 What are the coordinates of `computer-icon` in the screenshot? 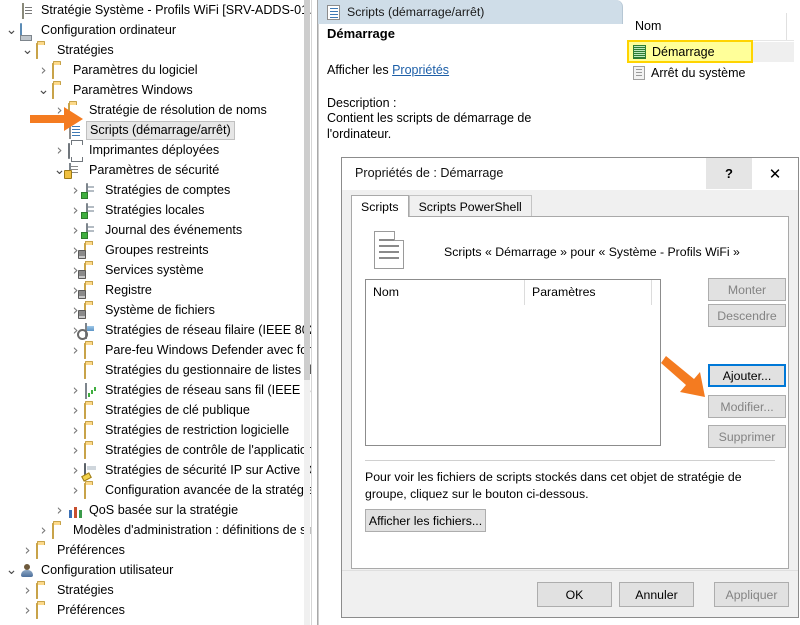 It's located at (28, 30).